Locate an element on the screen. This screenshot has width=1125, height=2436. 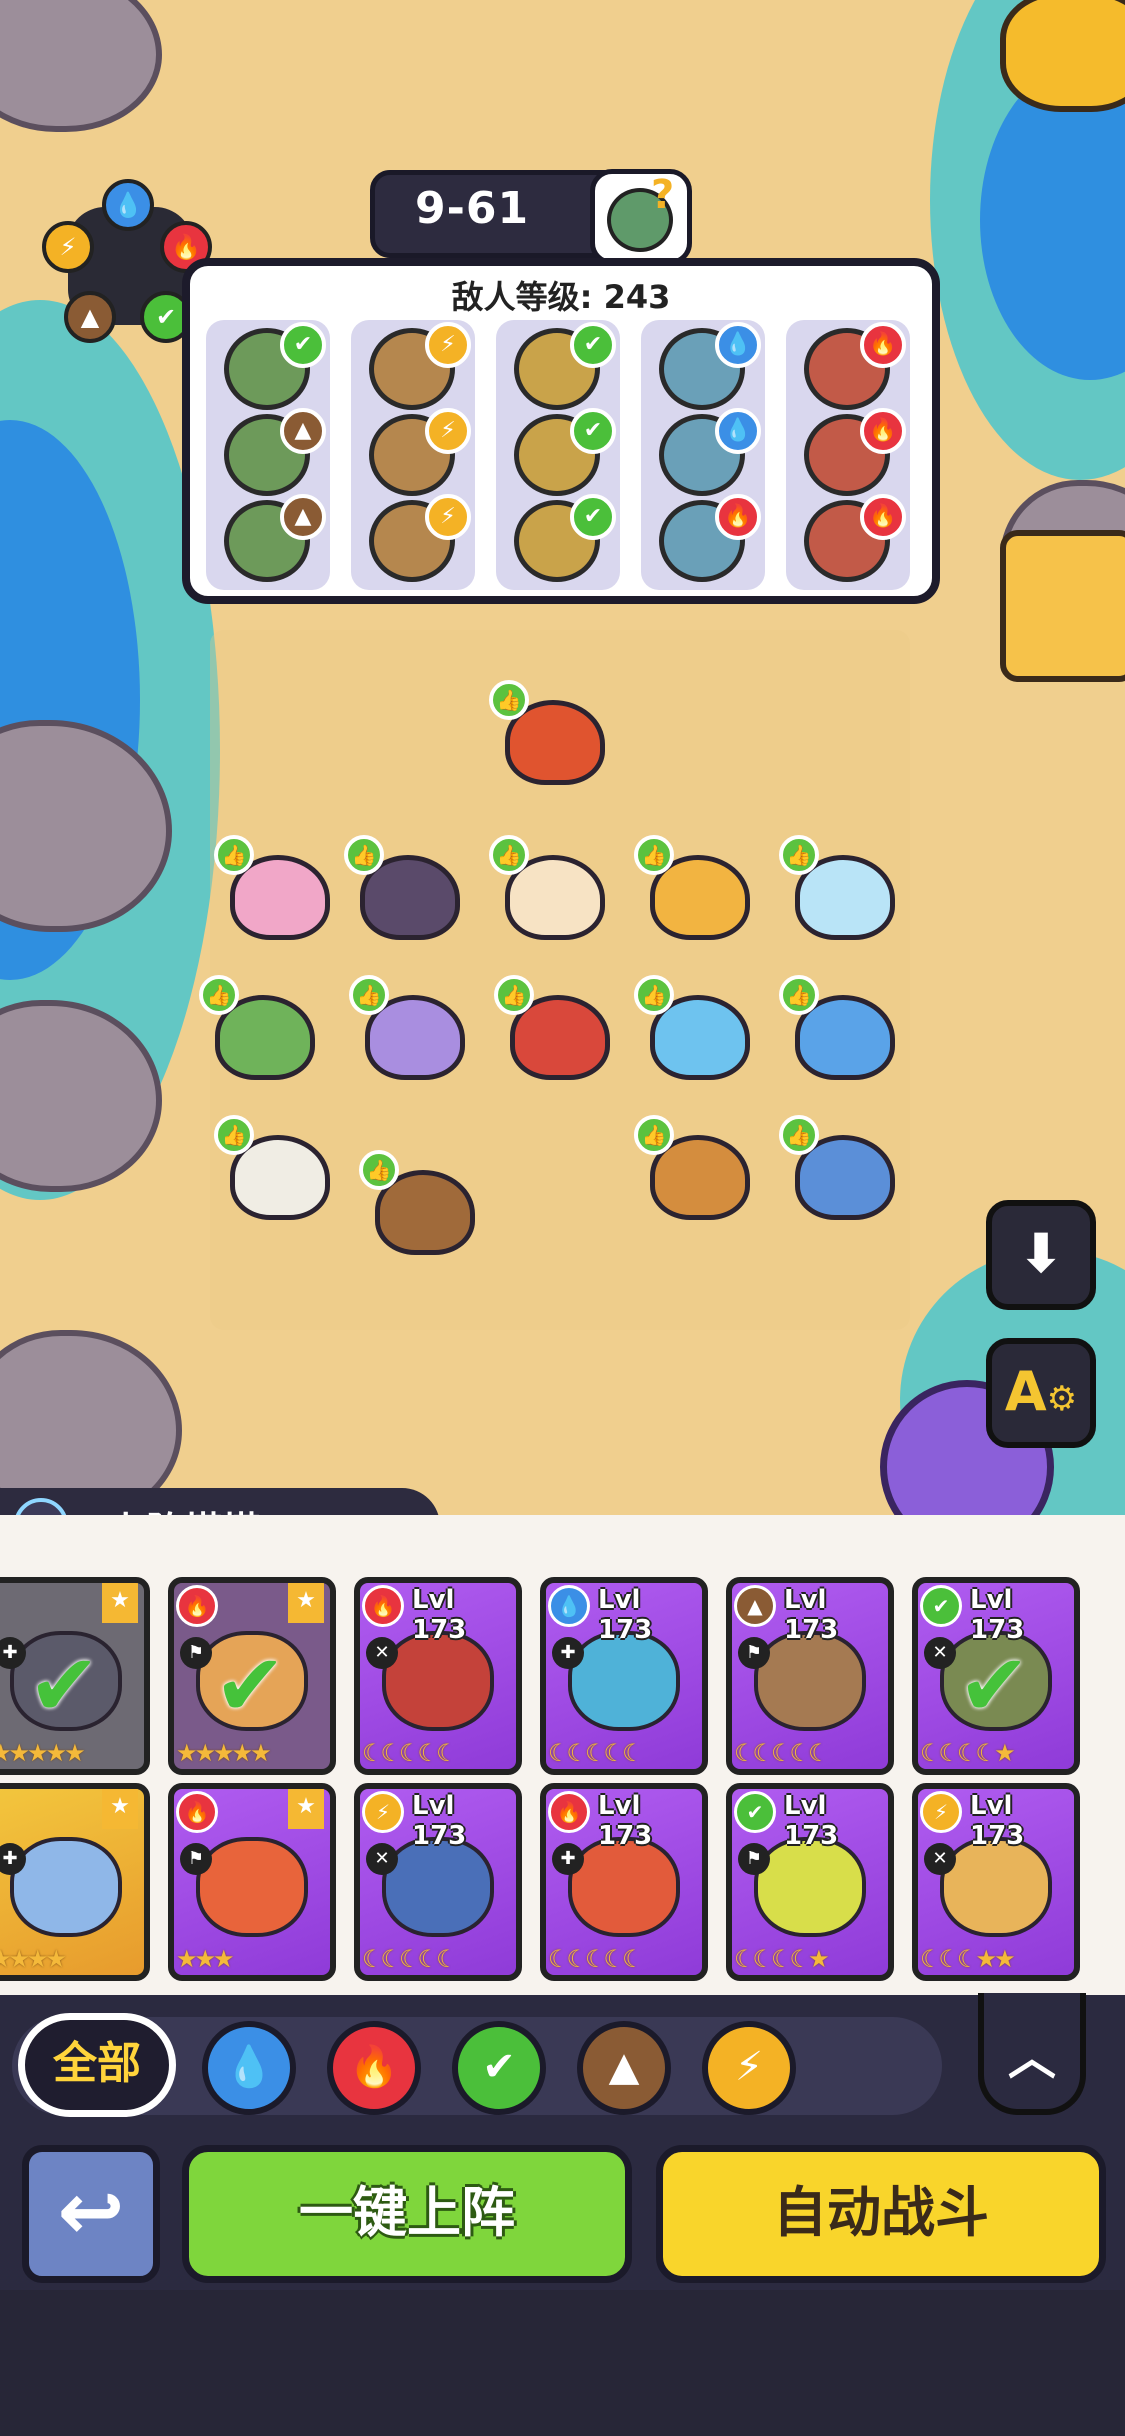
auto-setting-label: A is located at coordinates (1025, 1391).